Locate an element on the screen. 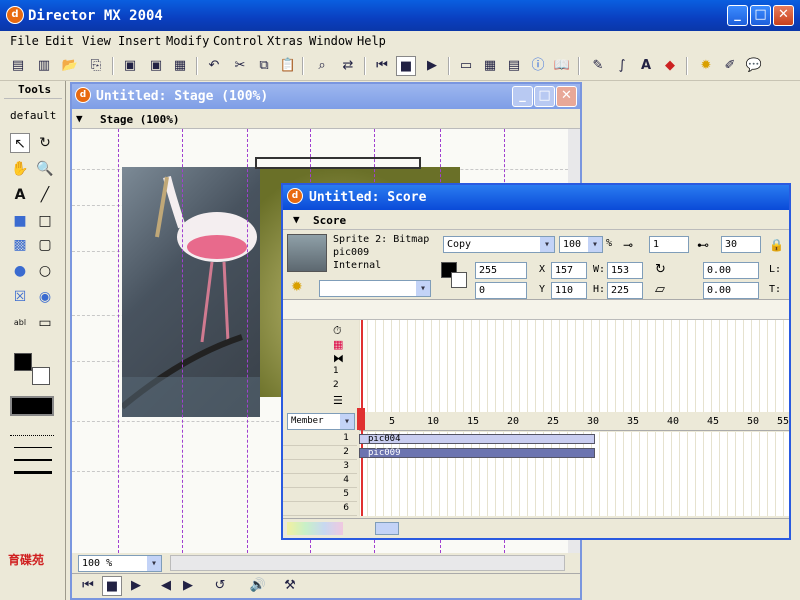  message-icon: 💬 is located at coordinates (754, 66).